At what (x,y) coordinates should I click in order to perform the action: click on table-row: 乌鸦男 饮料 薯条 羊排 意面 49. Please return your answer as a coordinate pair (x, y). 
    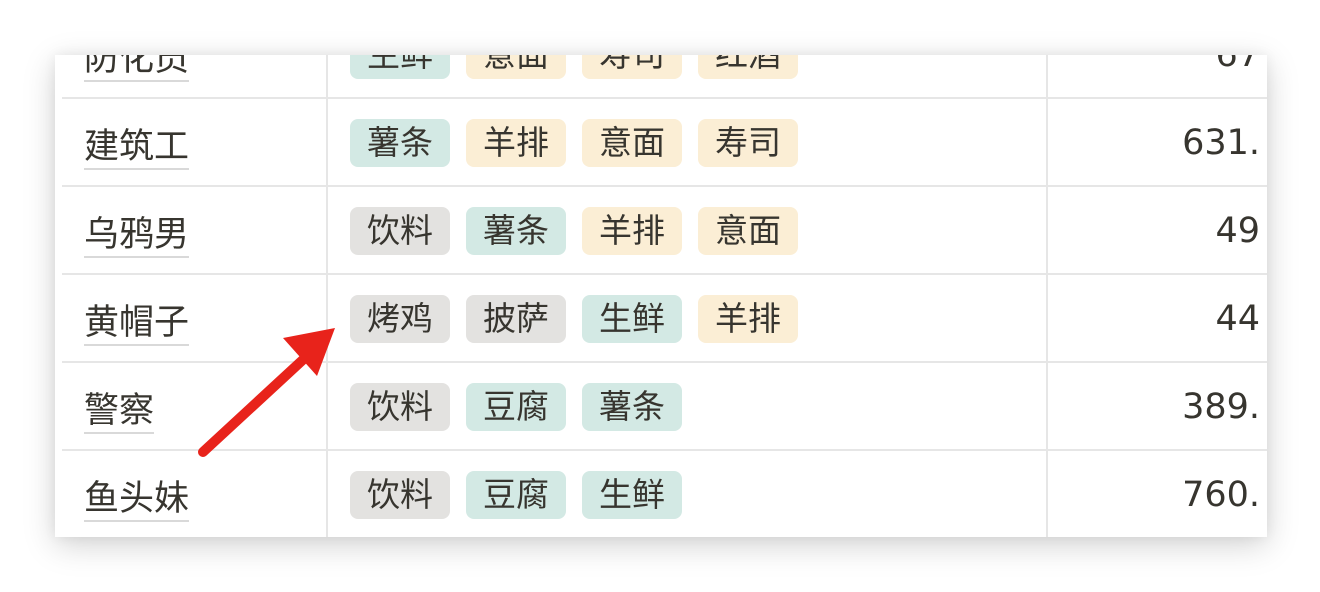
    Looking at the image, I should click on (664, 231).